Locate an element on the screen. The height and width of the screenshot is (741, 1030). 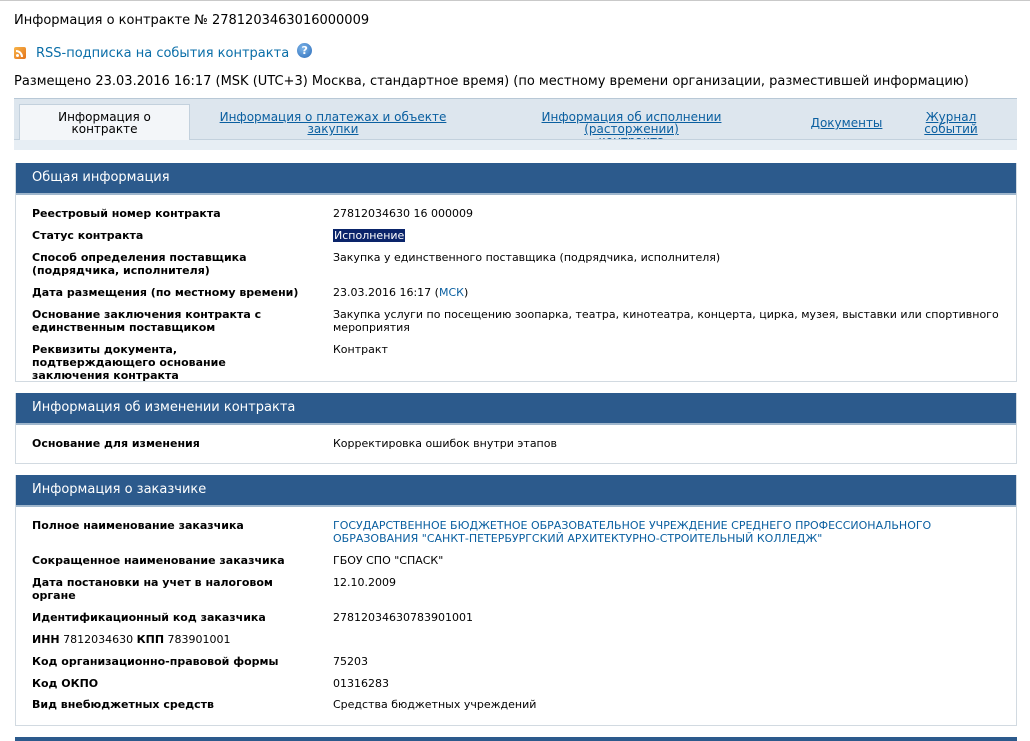
date-value: 23.03.2016 16:17 (МСК) is located at coordinates (401, 292).